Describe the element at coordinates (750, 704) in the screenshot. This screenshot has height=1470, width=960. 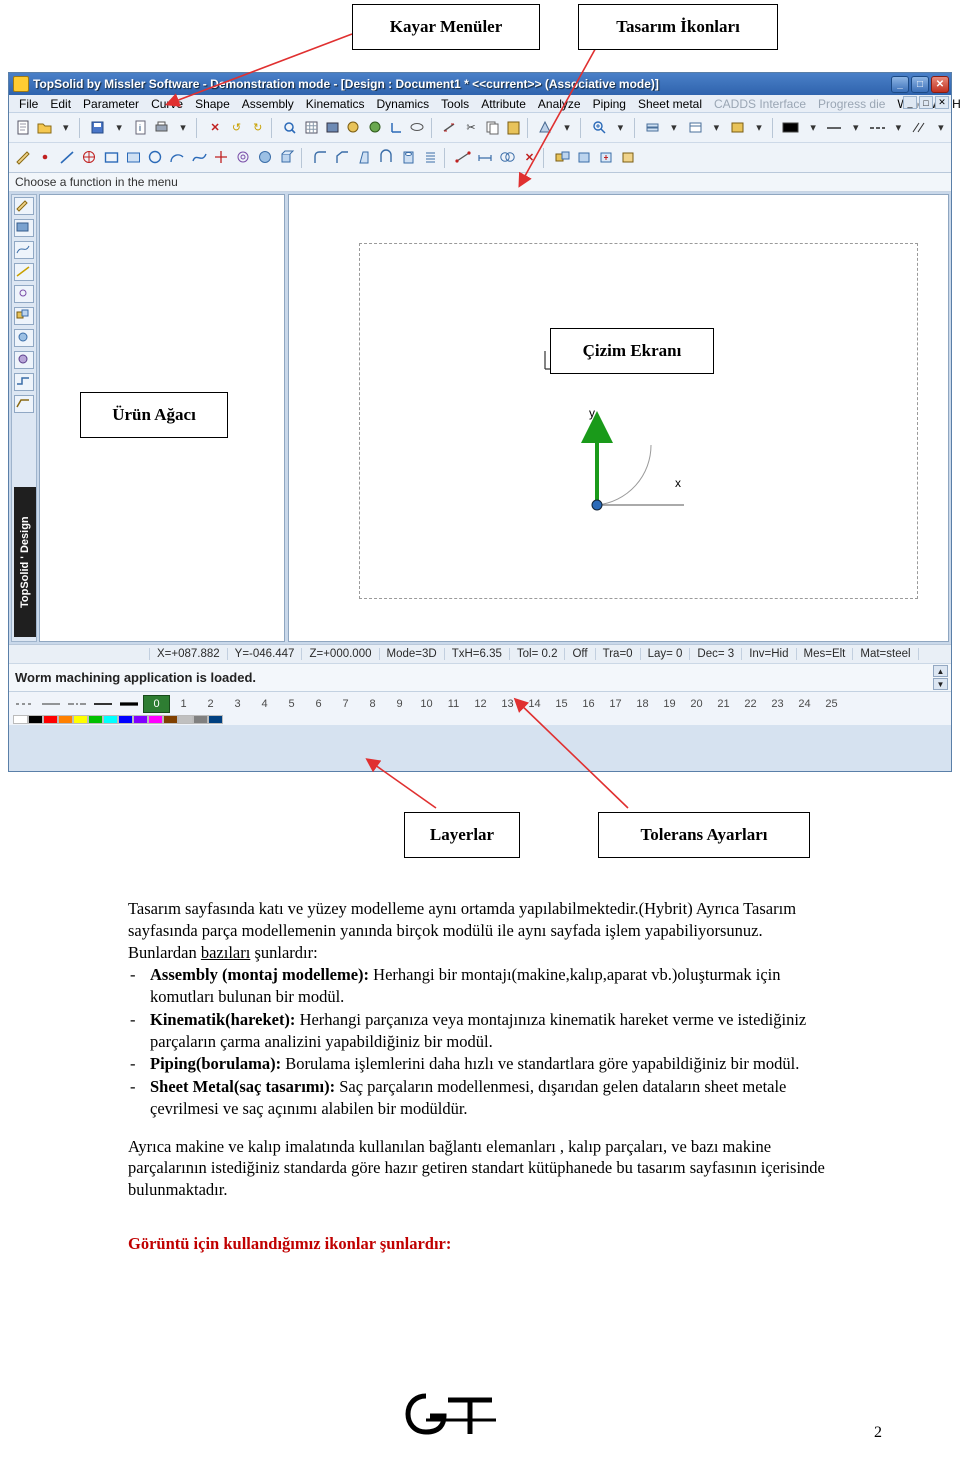
I see `layer-button-22: 22` at that location.